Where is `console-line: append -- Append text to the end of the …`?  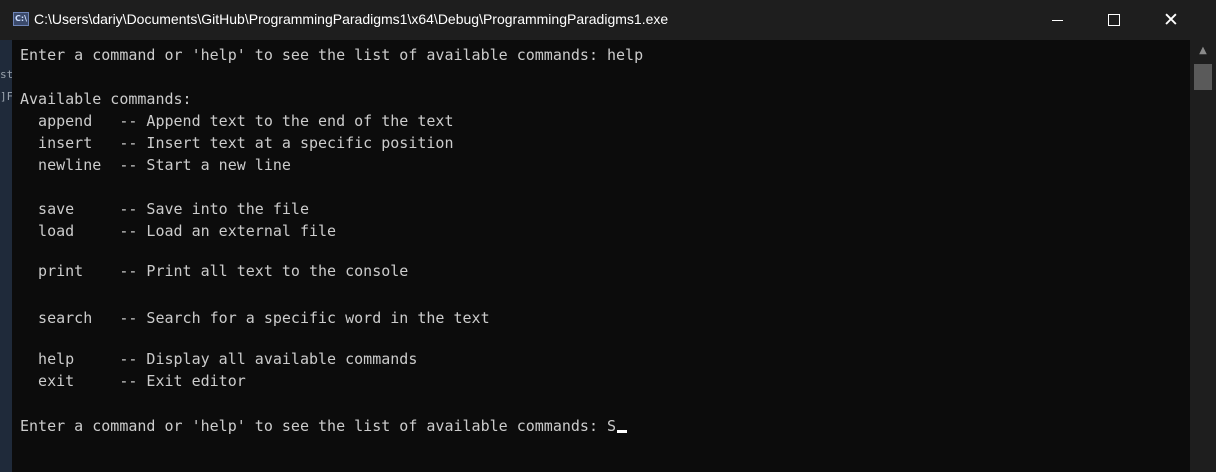 console-line: append -- Append text to the end of the … is located at coordinates (237, 121).